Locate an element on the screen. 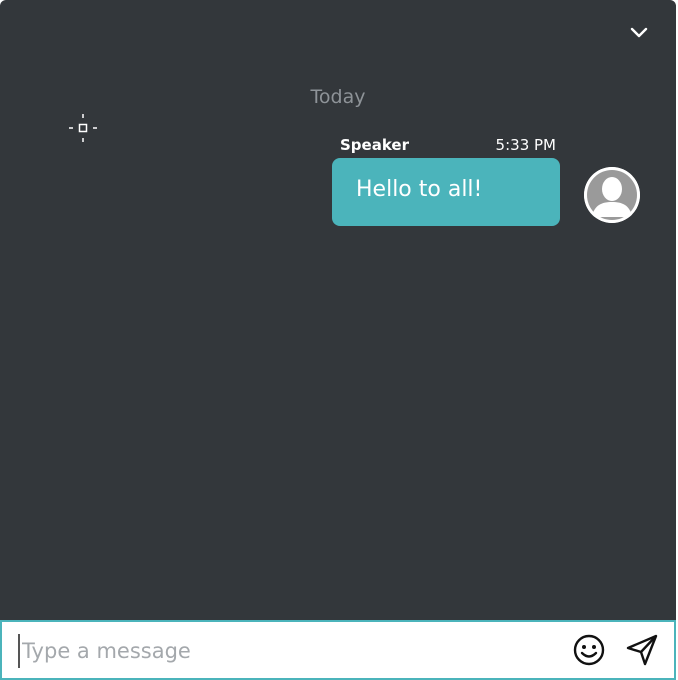 The width and height of the screenshot is (678, 680). send-icon is located at coordinates (642, 650).